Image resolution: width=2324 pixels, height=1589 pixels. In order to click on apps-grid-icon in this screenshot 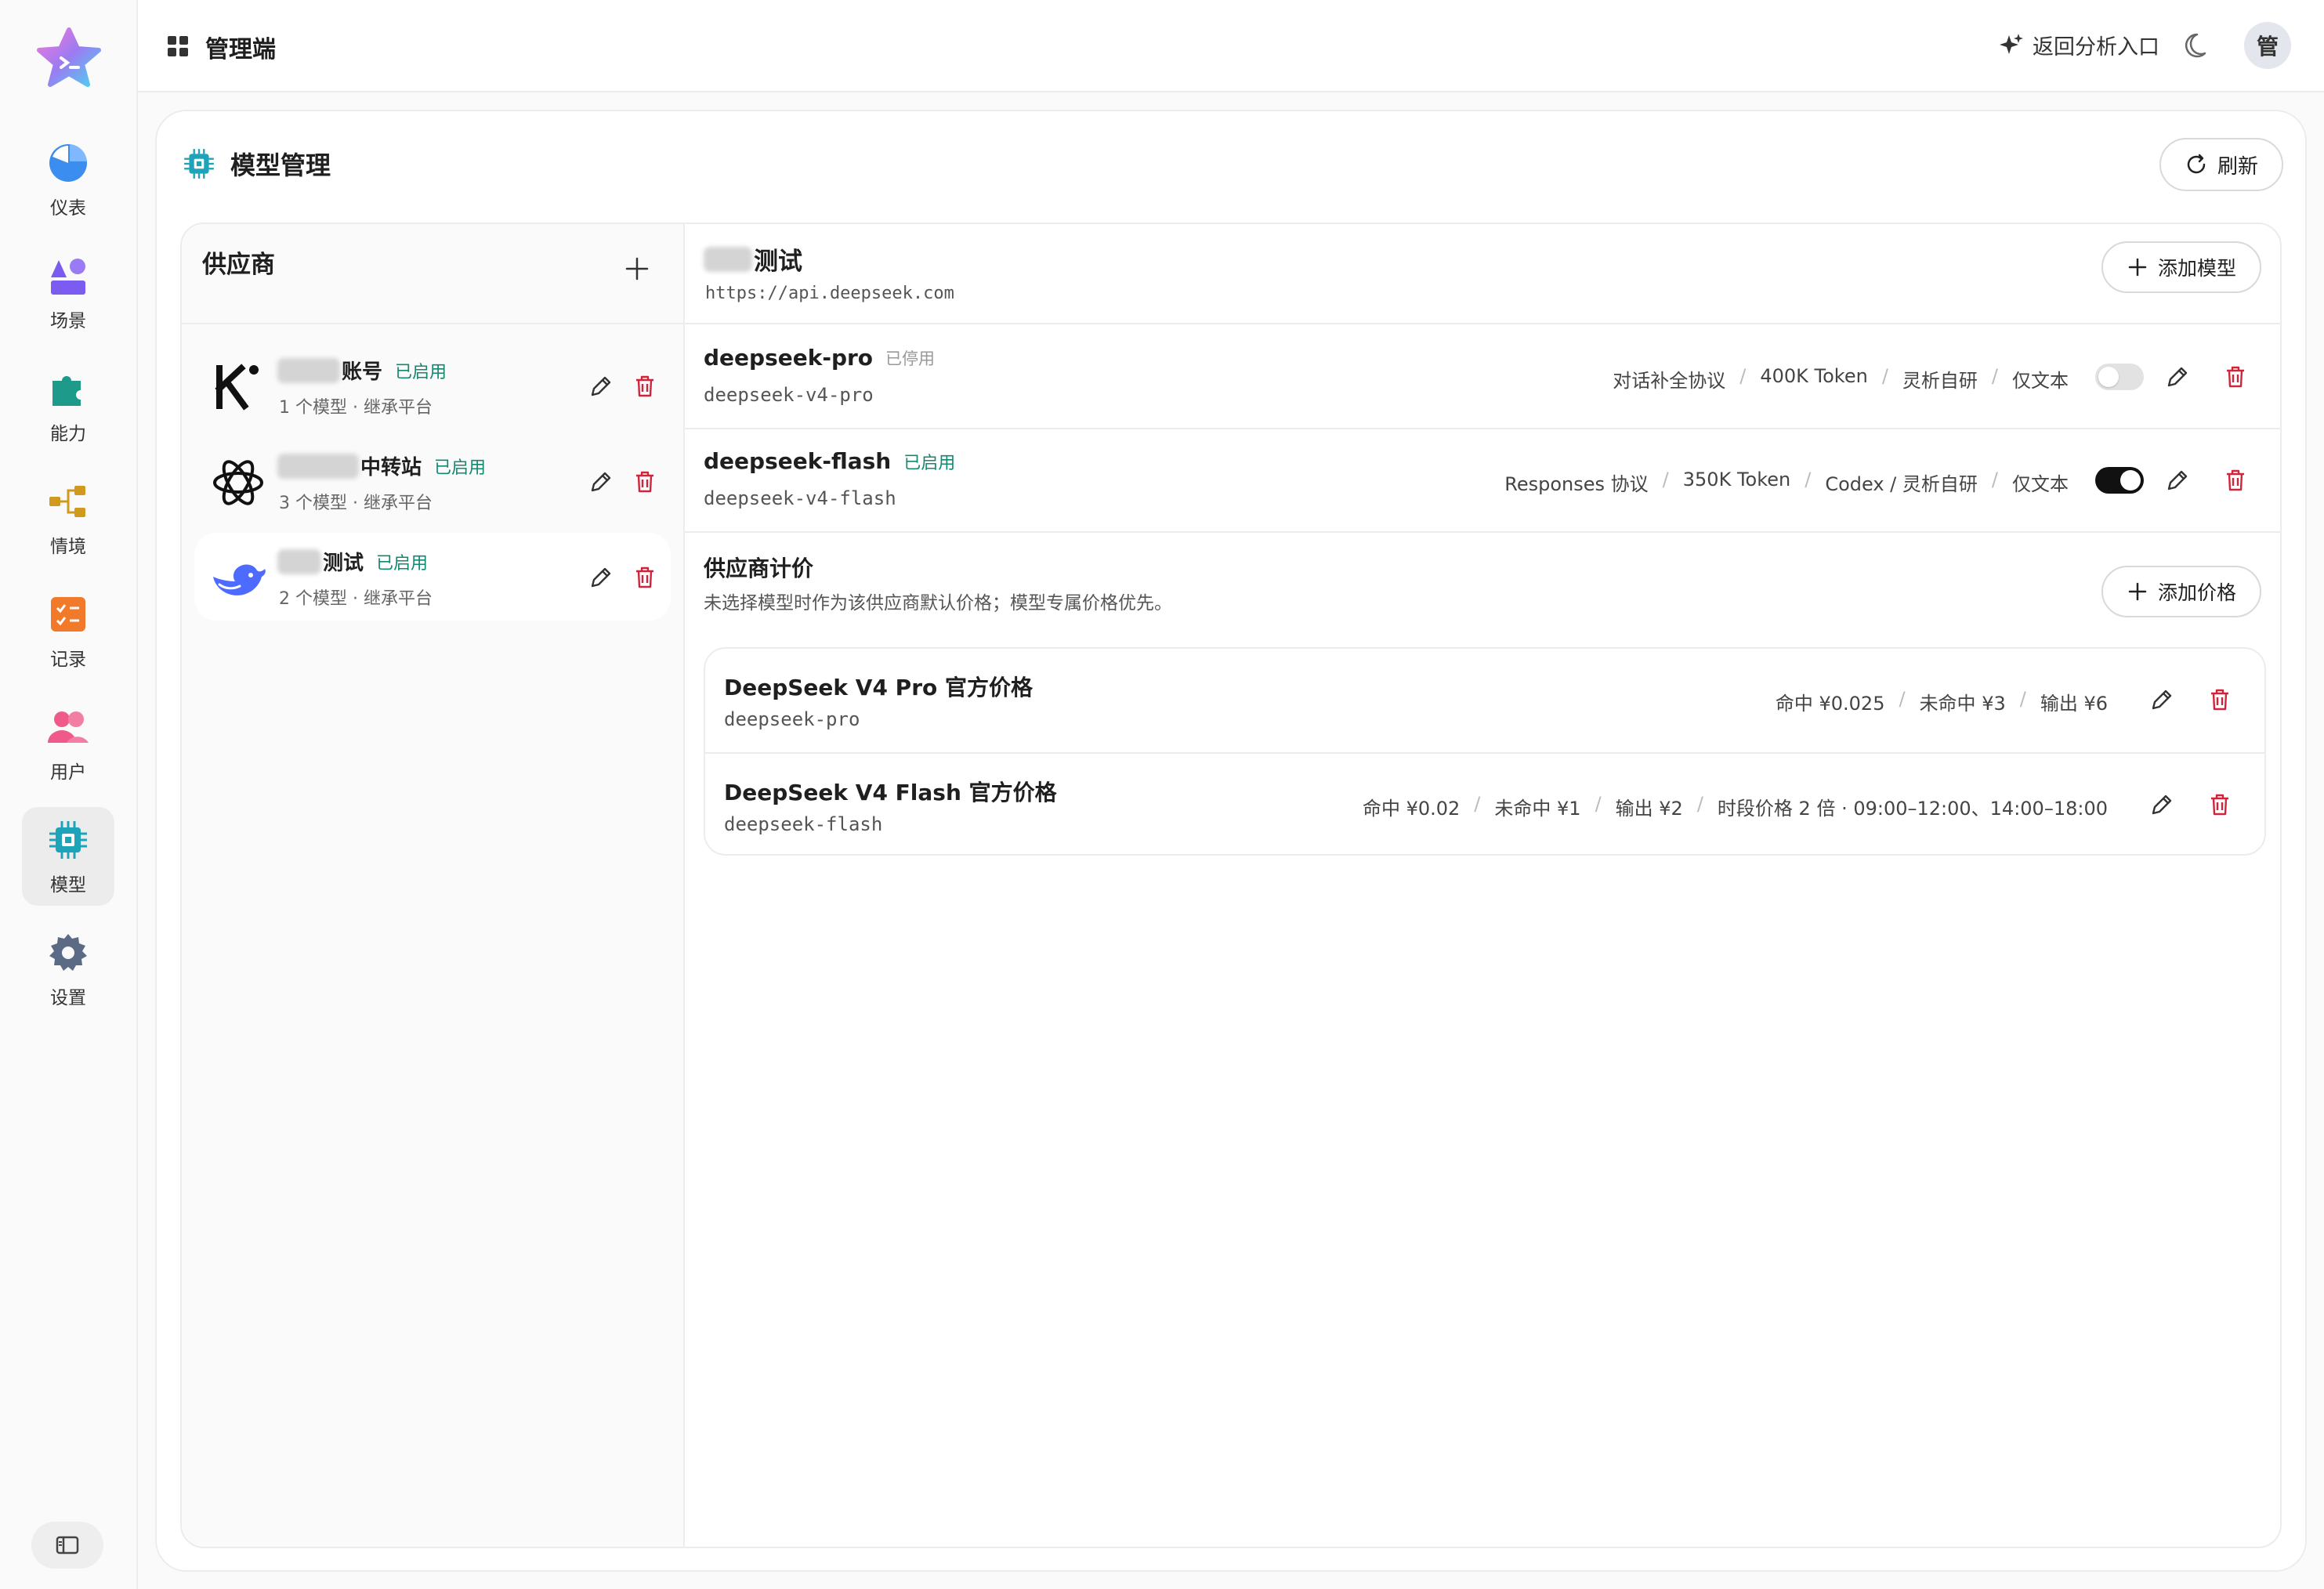, I will do `click(178, 46)`.